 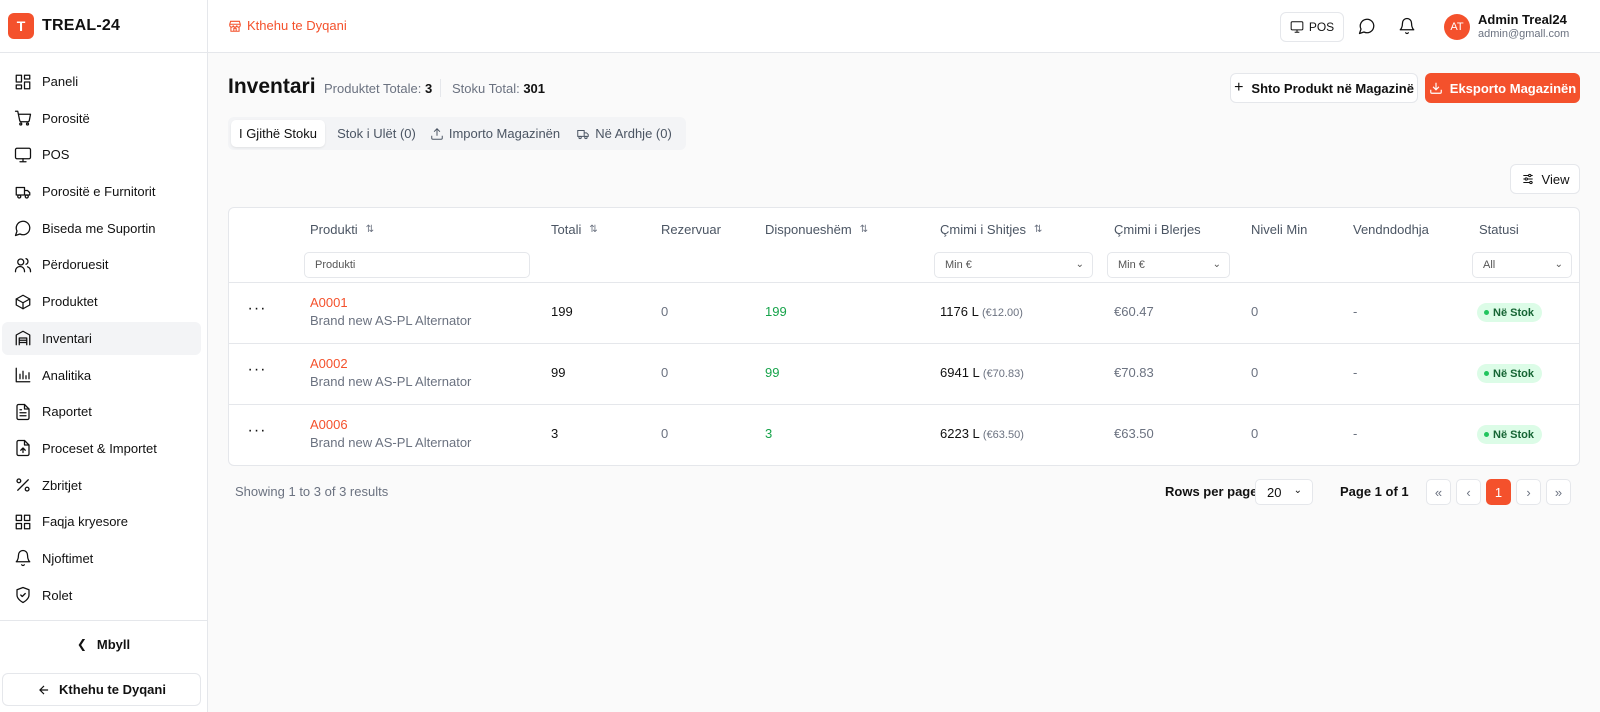 I want to click on add-product-to-warehouse-button: + Shto Produkt në Magazinë, so click(x=1324, y=88).